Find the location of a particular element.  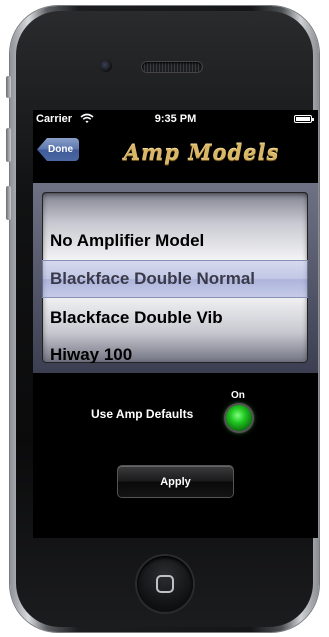

battery-icon is located at coordinates (304, 119).